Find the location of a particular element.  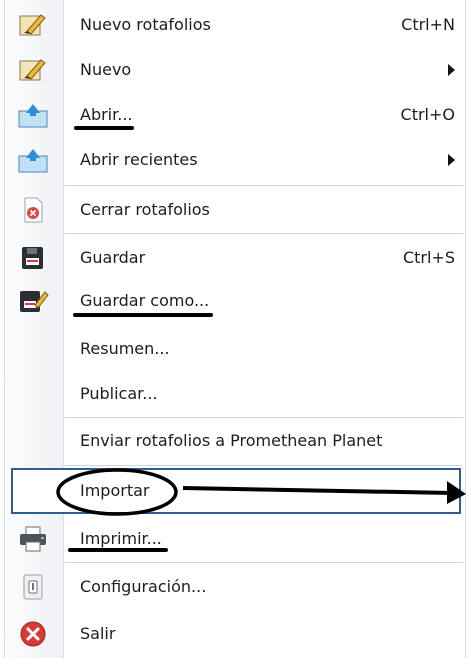

annotation-overlay is located at coordinates (261, 492).